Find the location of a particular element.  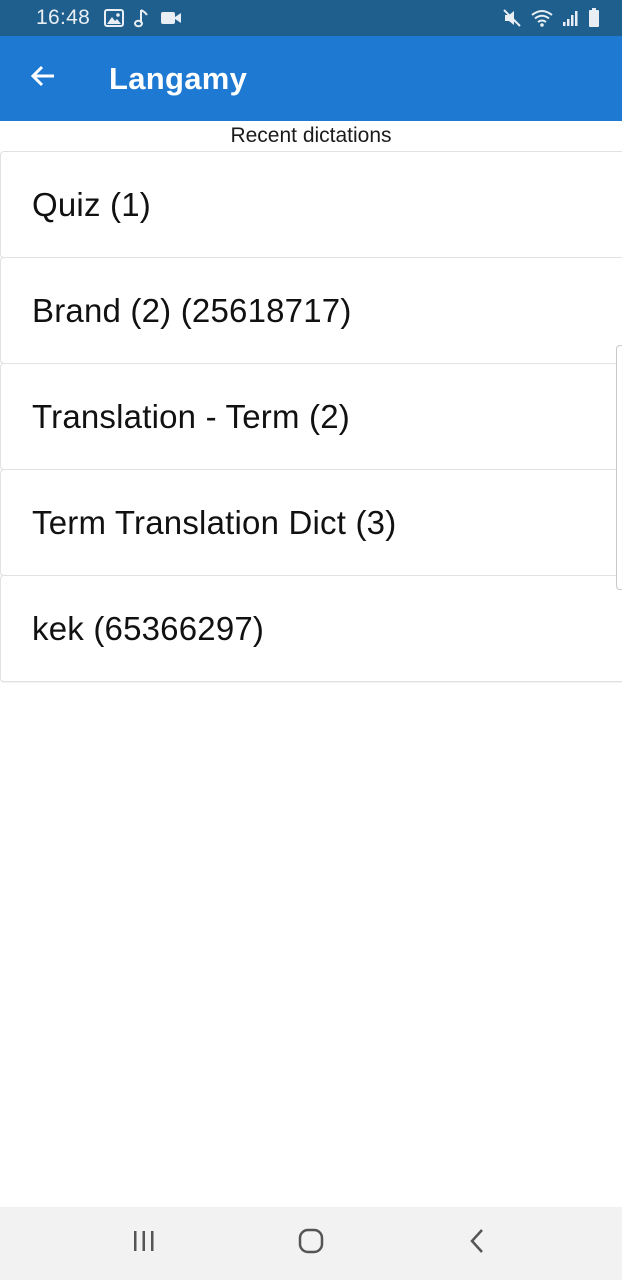

back-button is located at coordinates (43, 78).